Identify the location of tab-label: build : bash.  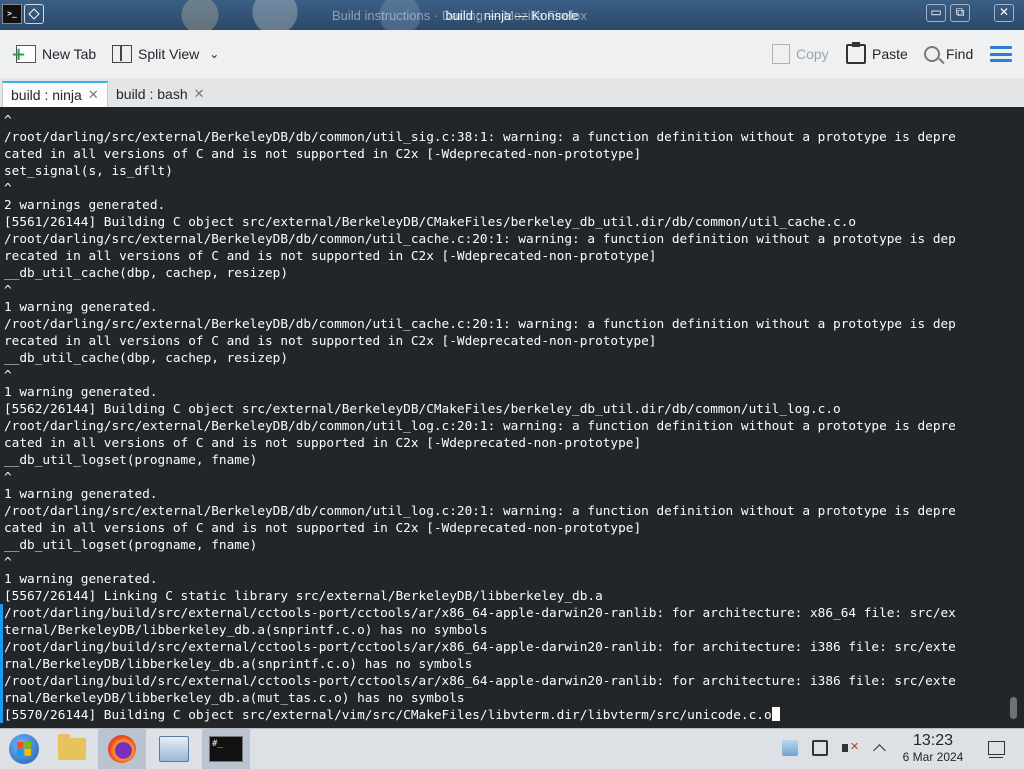
(152, 94).